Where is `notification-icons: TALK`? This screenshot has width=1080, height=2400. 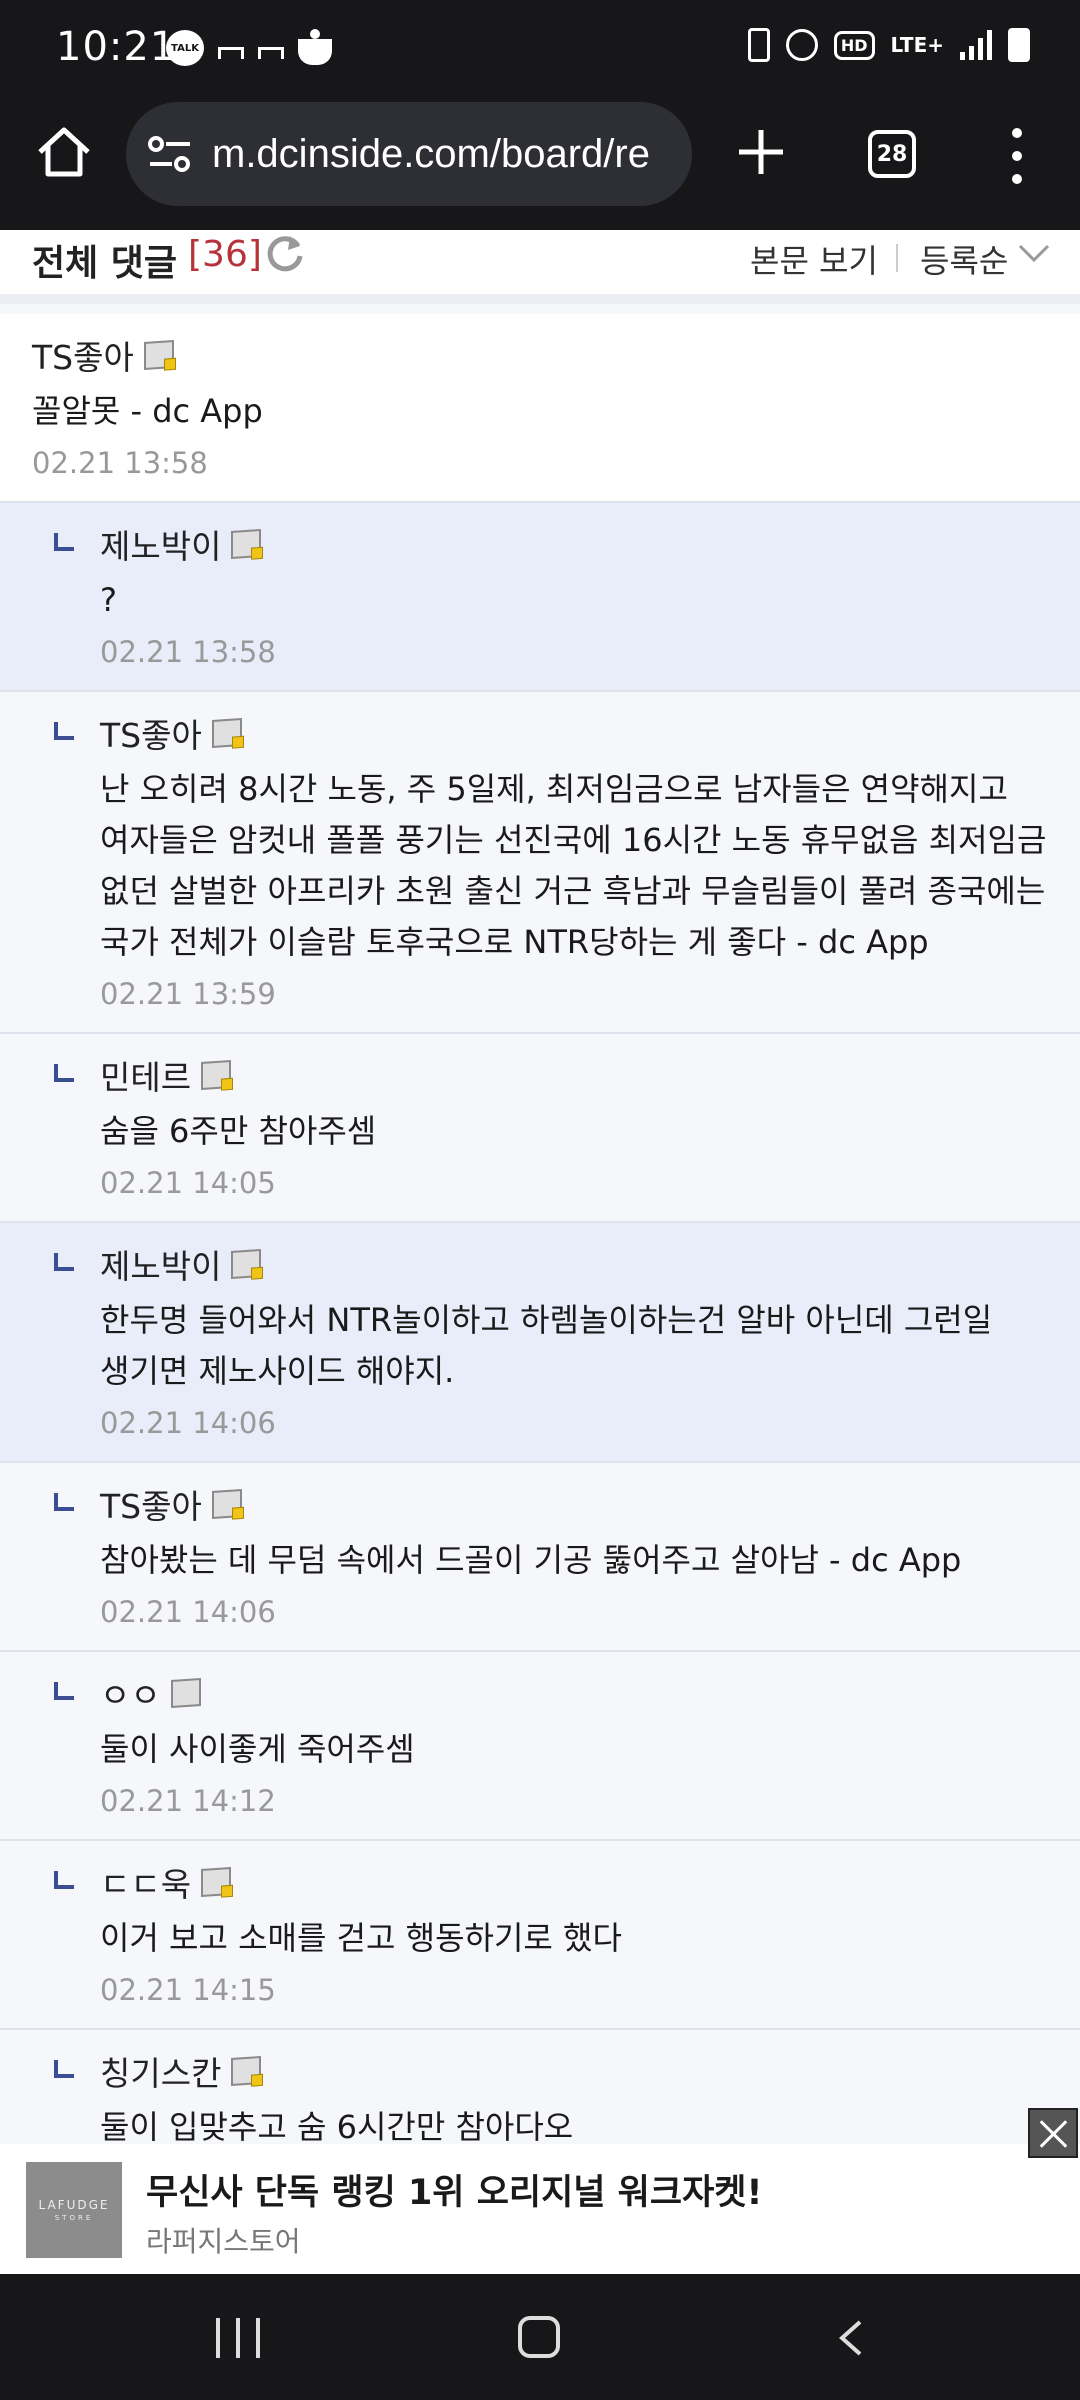
notification-icons: TALK is located at coordinates (249, 47).